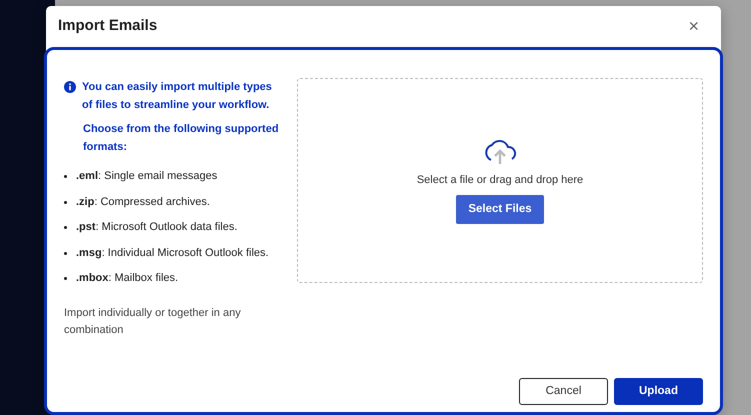 The height and width of the screenshot is (415, 751). Describe the element at coordinates (108, 26) in the screenshot. I see `dialog-title: Import Emails` at that location.